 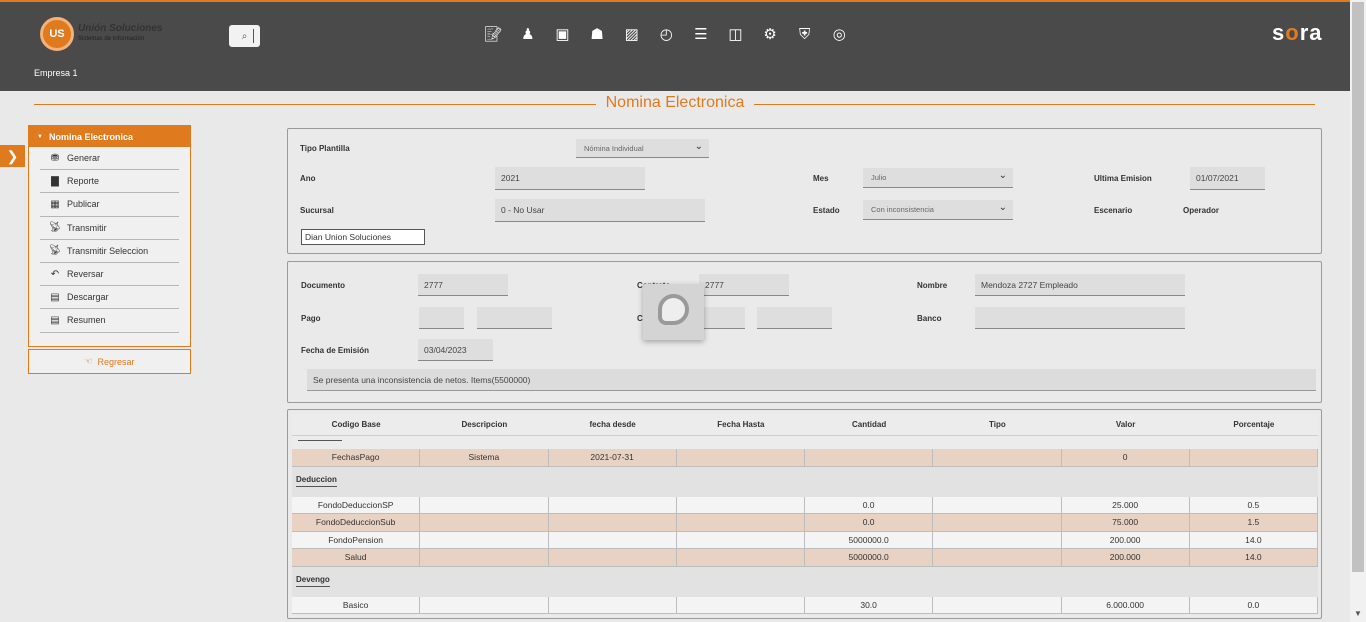 I want to click on column-header: Codigo Base, so click(x=356, y=424).